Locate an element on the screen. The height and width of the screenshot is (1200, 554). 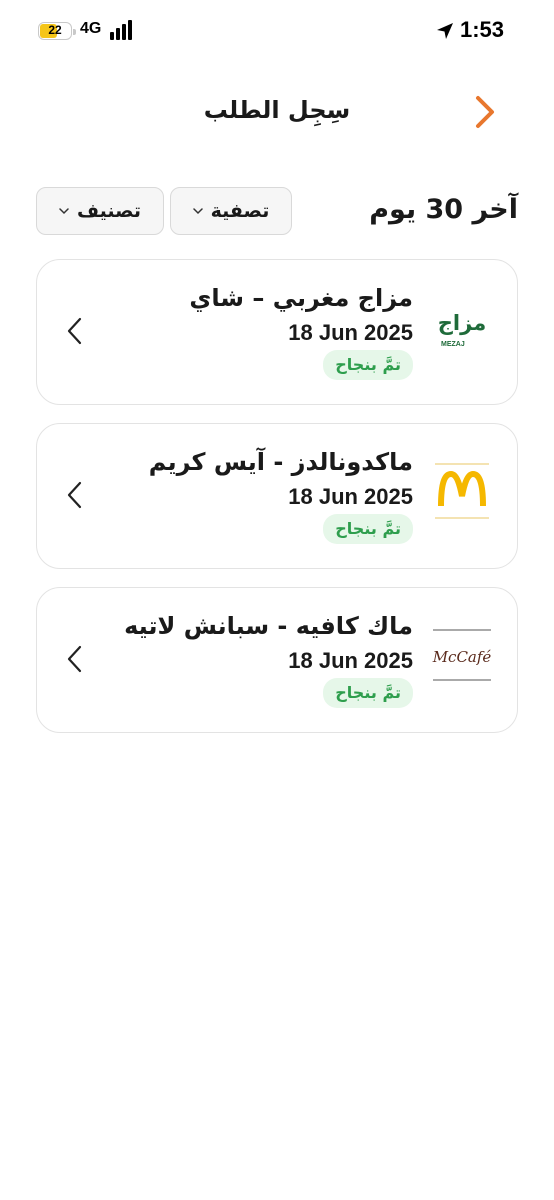
battery-icon: 22 is located at coordinates (57, 31).